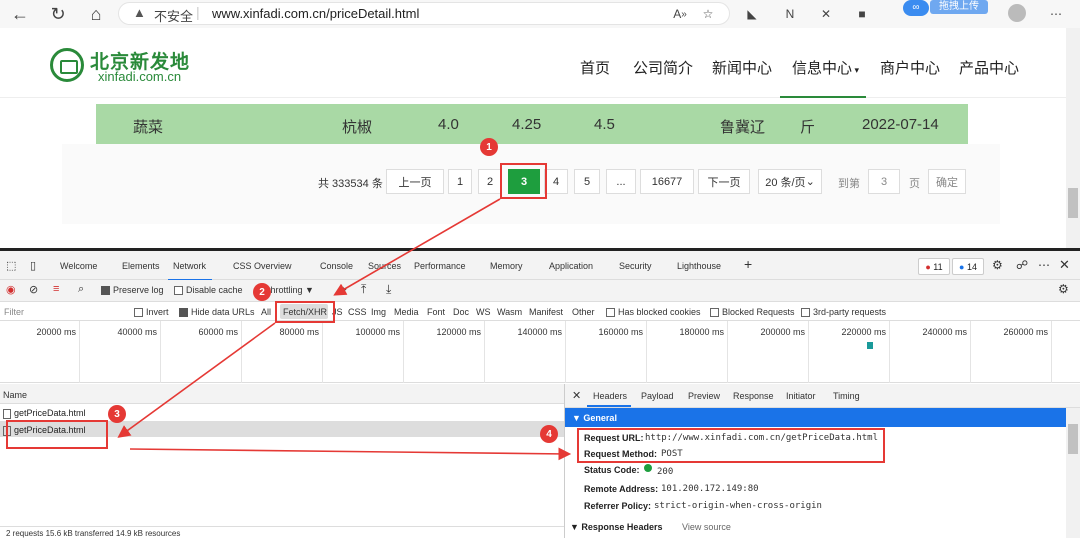 Image resolution: width=1080 pixels, height=538 pixels. What do you see at coordinates (344, 290) in the screenshot?
I see `network-conditions-icon: ✦` at bounding box center [344, 290].